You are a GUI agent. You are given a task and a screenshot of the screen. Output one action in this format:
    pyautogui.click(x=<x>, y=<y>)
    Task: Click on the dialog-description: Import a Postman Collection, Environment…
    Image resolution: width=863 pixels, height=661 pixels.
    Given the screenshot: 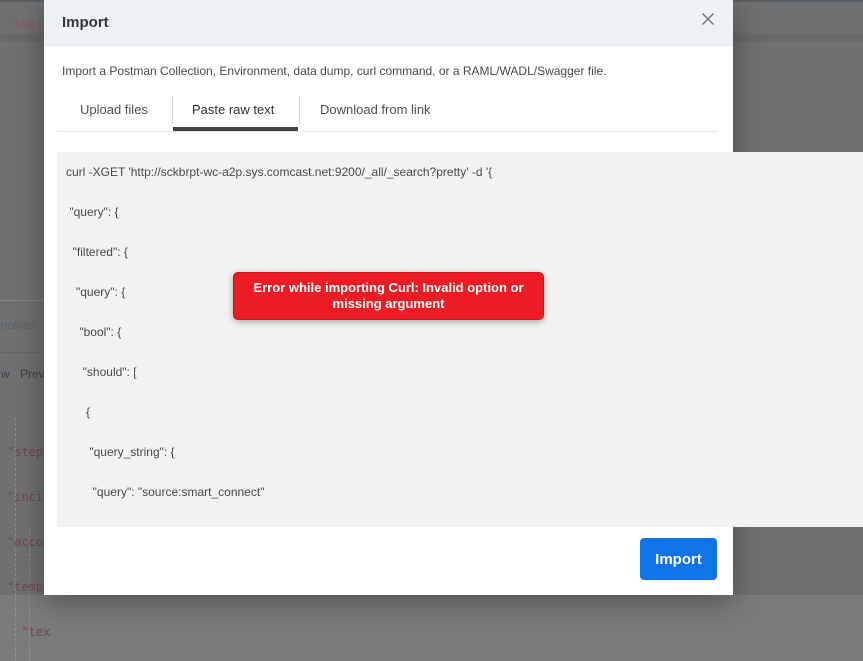 What is the action you would take?
    pyautogui.click(x=334, y=71)
    